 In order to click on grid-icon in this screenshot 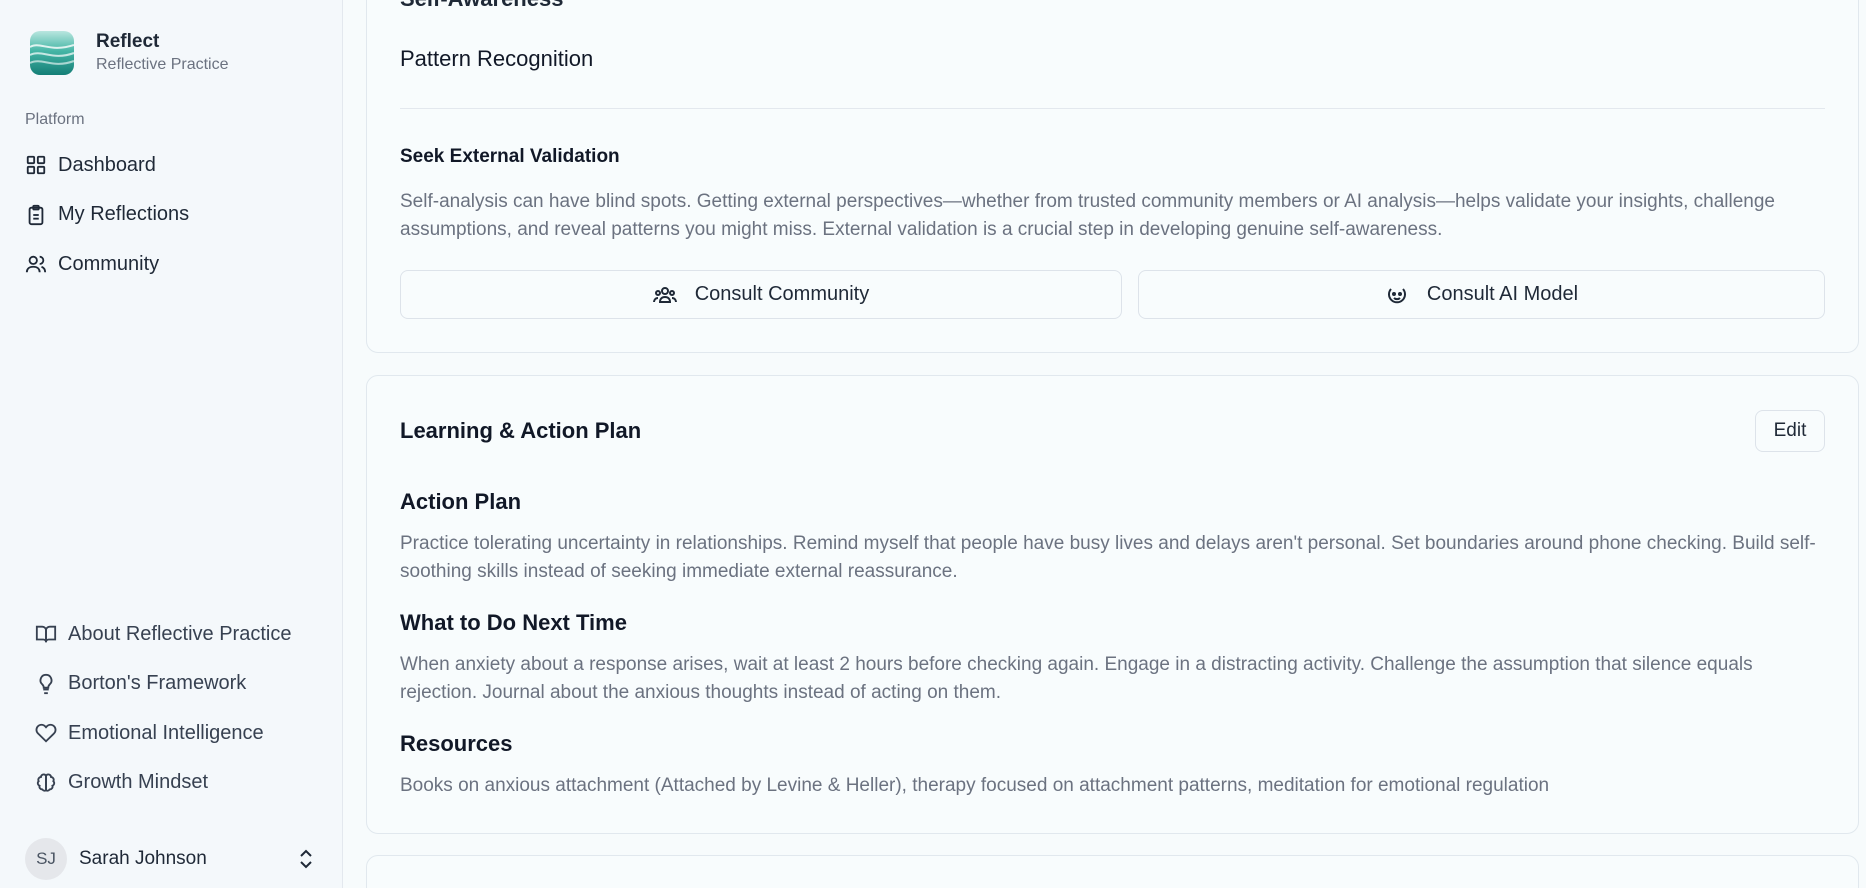, I will do `click(36, 165)`.